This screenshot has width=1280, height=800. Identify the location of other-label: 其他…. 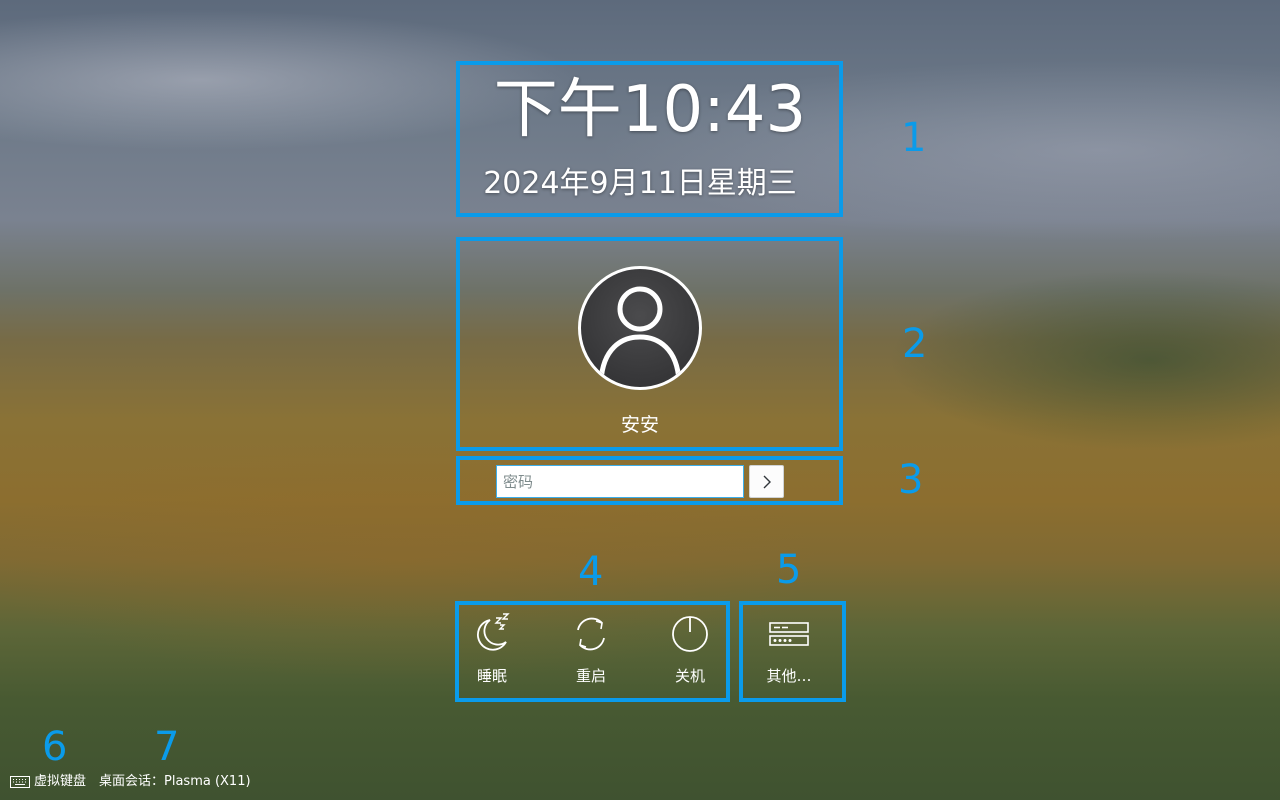
(789, 676).